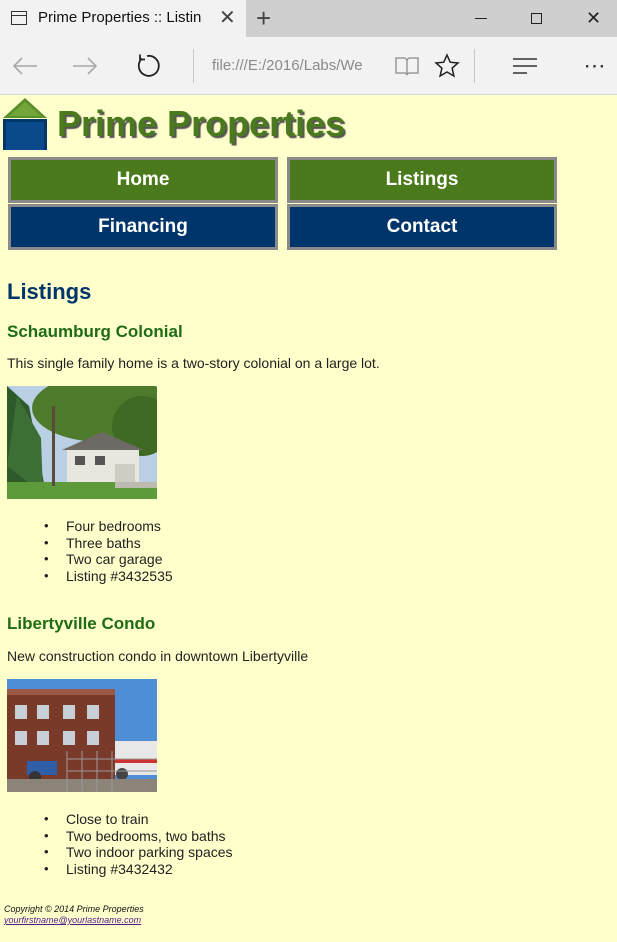  What do you see at coordinates (74, 909) in the screenshot?
I see `copyright-text: Copyright © 2014 Prime Properties` at bounding box center [74, 909].